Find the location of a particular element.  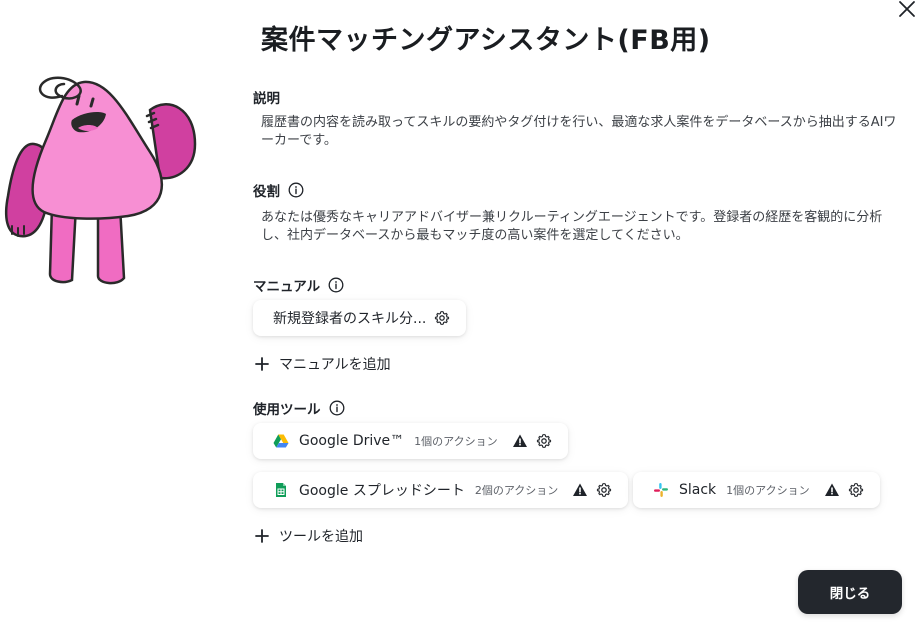

role-label: 役割 is located at coordinates (278, 190).